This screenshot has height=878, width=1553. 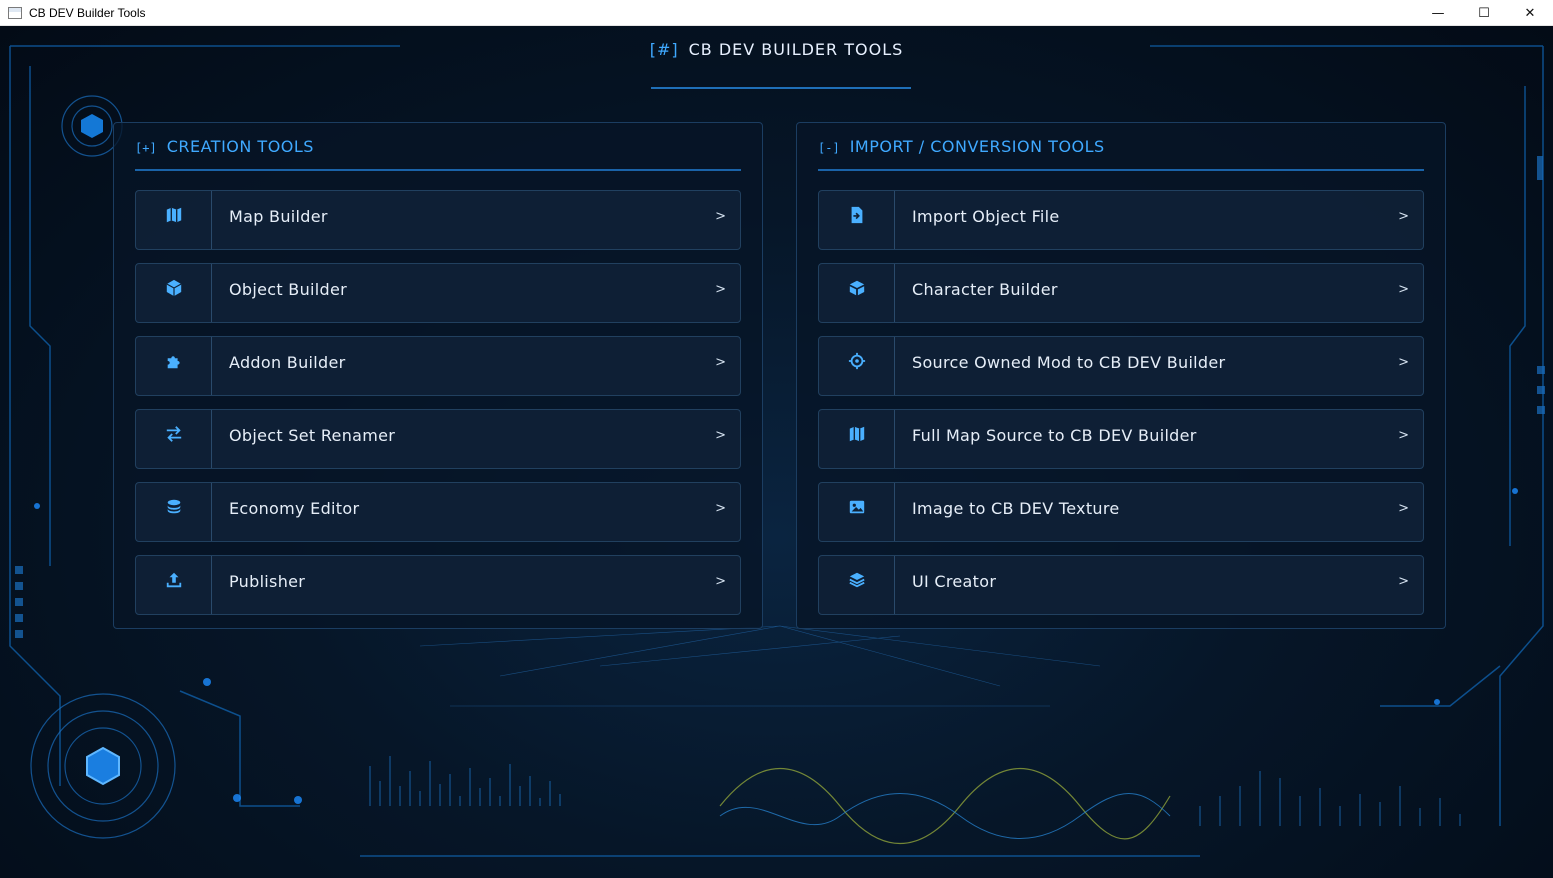 What do you see at coordinates (1530, 13) in the screenshot?
I see `close-button: ✕` at bounding box center [1530, 13].